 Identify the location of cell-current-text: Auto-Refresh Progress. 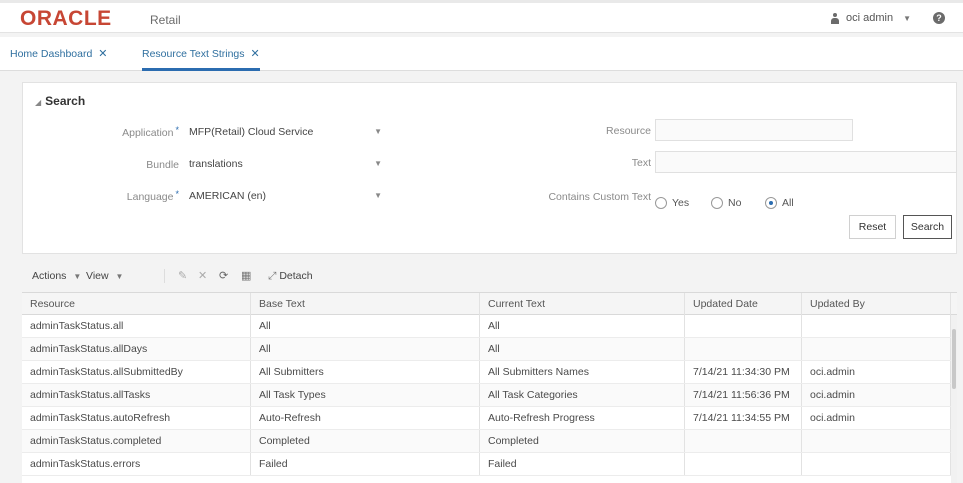
(582, 418).